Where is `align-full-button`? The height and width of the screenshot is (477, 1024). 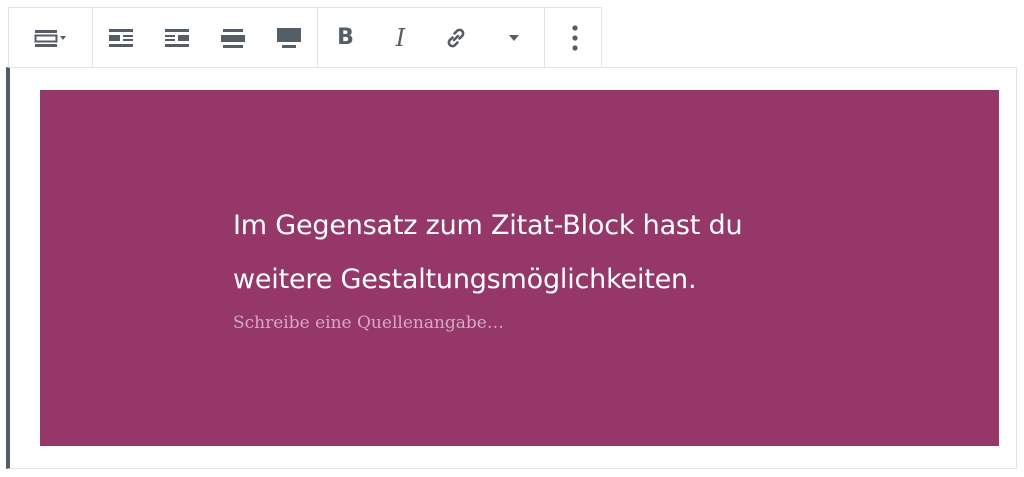 align-full-button is located at coordinates (289, 37).